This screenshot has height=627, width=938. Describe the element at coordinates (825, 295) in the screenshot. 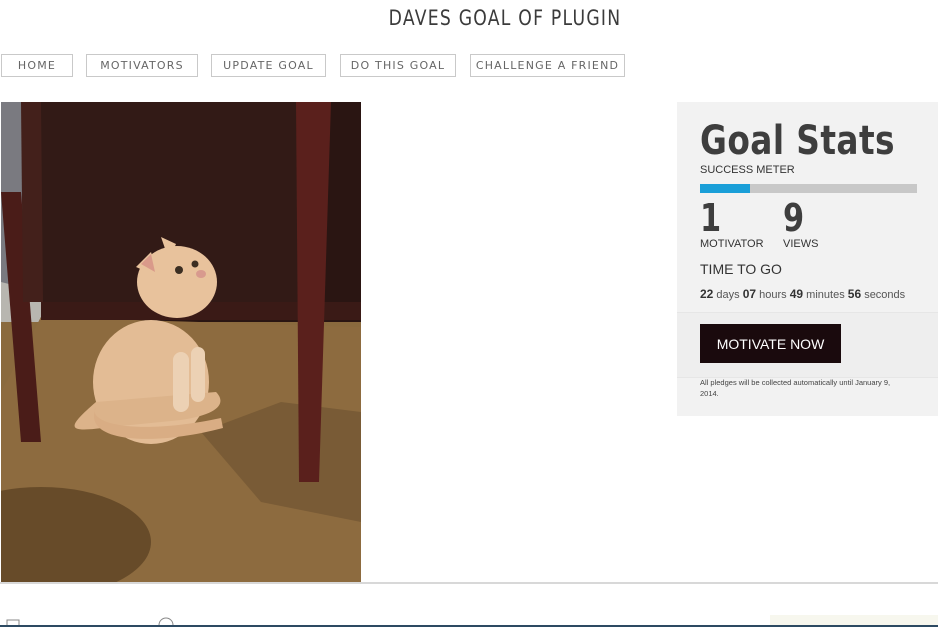

I see `countdown-minutes-label: minutes` at that location.